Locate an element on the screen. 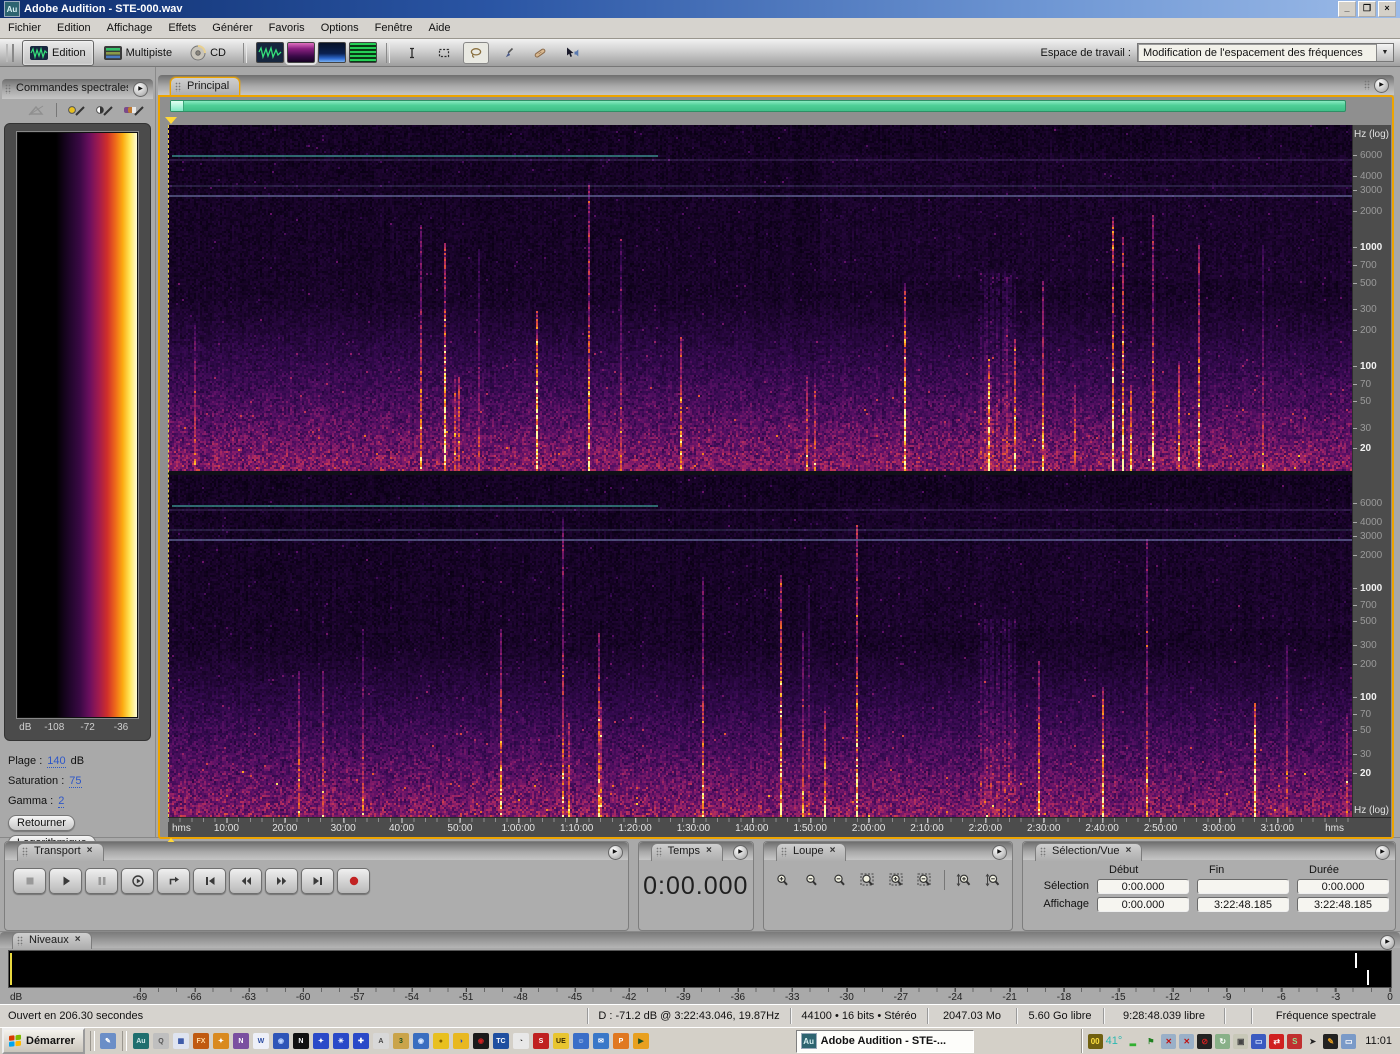 The image size is (1400, 1054). multipiste-mode-button: Multipiste is located at coordinates (138, 53).